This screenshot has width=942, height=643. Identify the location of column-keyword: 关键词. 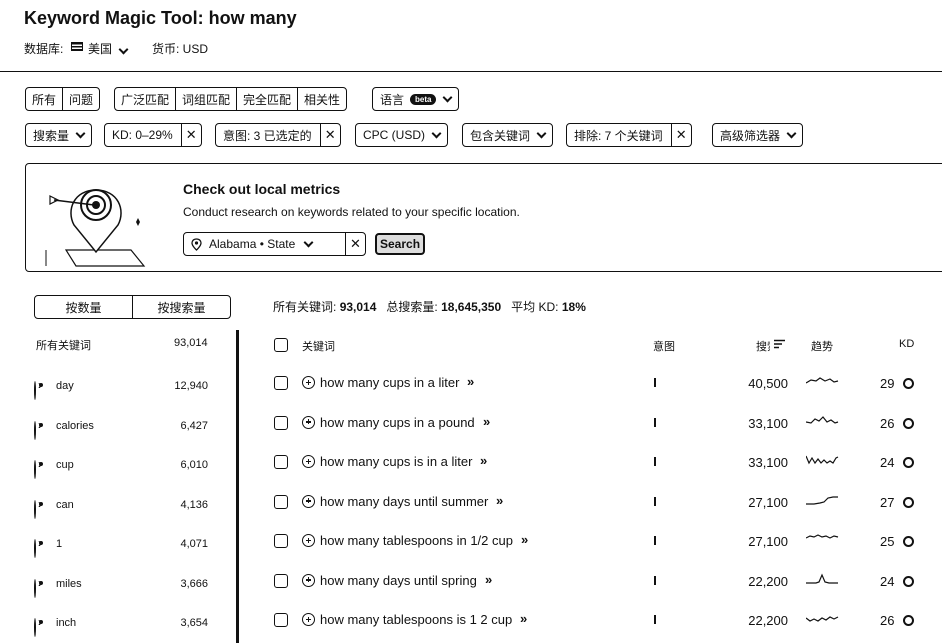
(318, 346).